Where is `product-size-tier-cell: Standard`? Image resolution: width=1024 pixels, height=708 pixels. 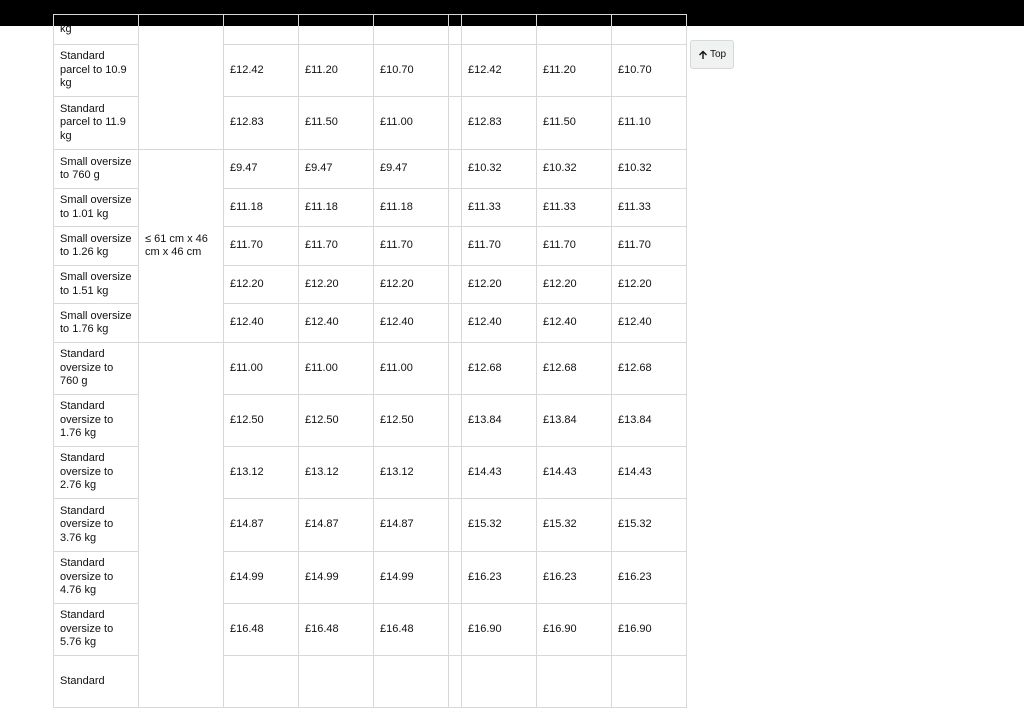
product-size-tier-cell: Standard is located at coordinates (96, 681).